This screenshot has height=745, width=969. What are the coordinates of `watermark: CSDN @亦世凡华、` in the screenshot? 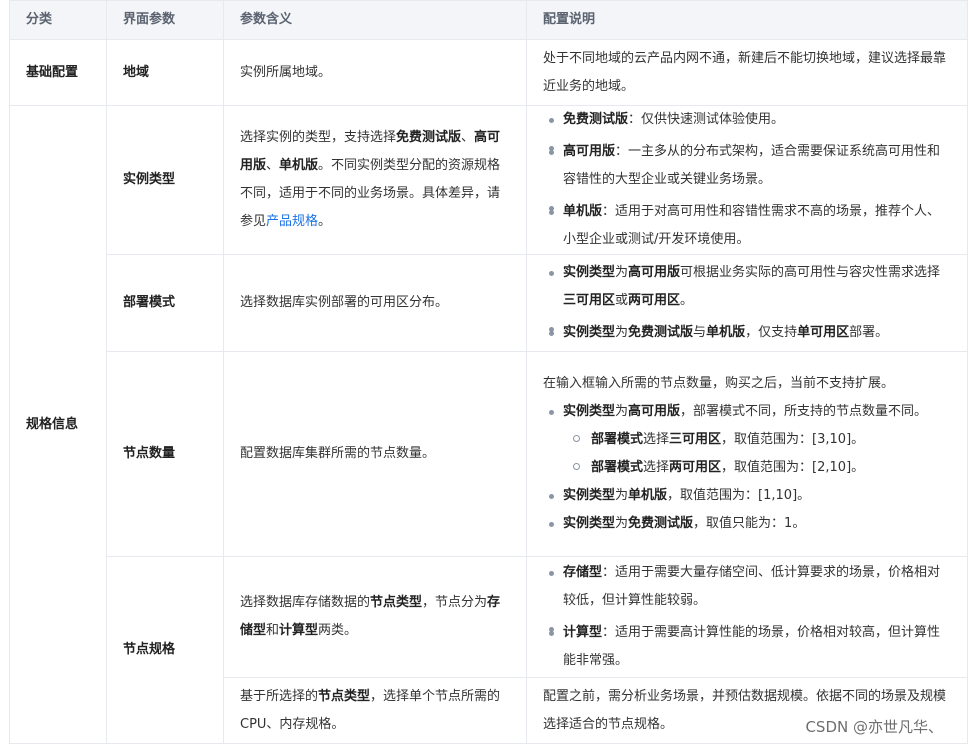 It's located at (874, 727).